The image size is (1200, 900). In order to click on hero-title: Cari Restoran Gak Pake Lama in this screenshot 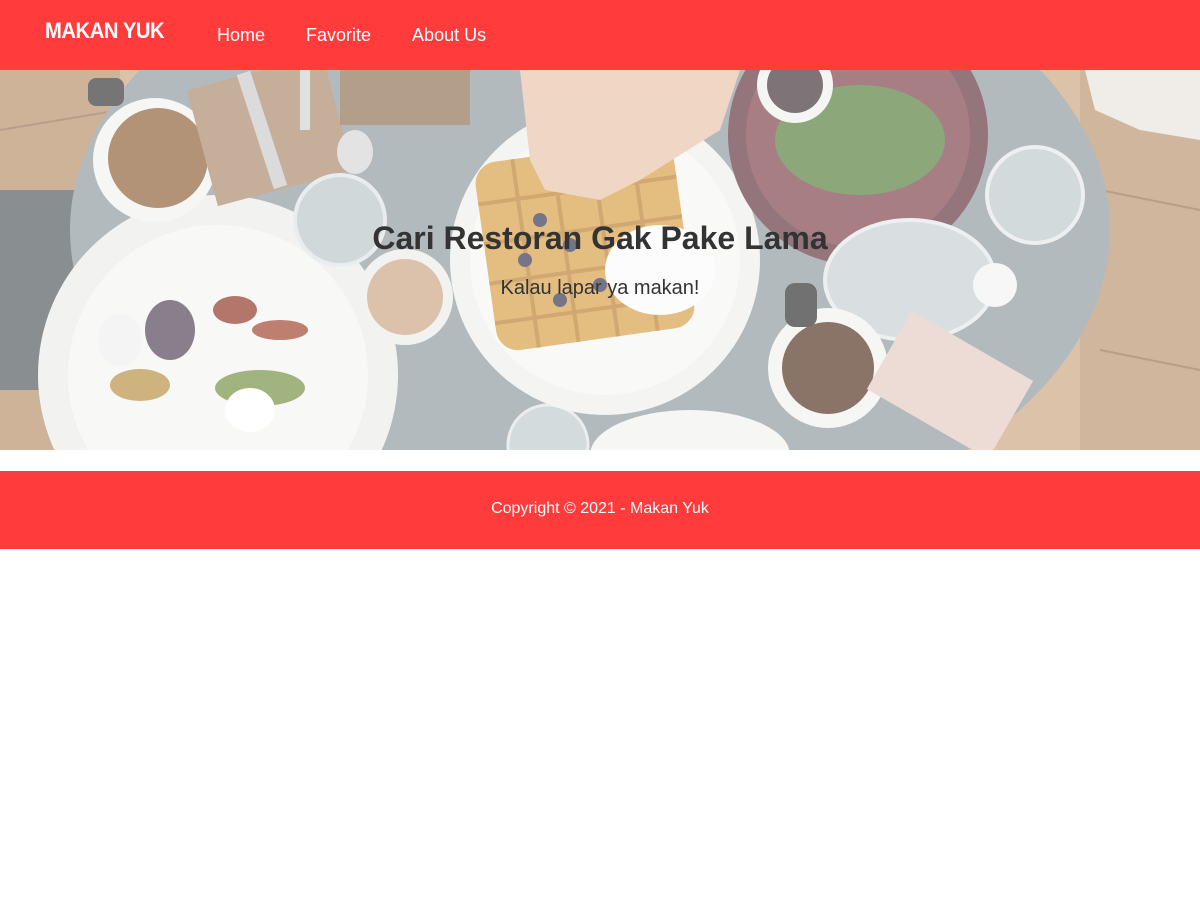, I will do `click(600, 238)`.